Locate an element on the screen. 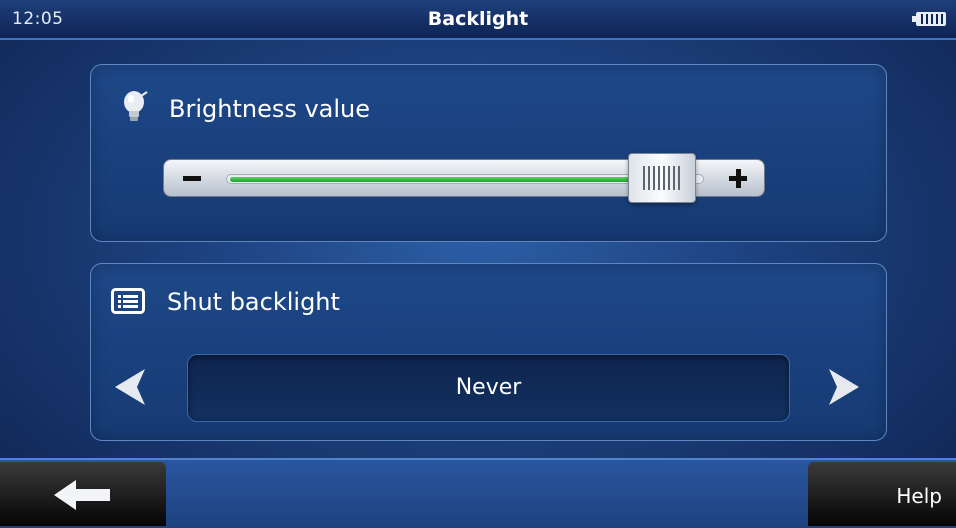 This screenshot has height=528, width=956. select-value: Never is located at coordinates (488, 387).